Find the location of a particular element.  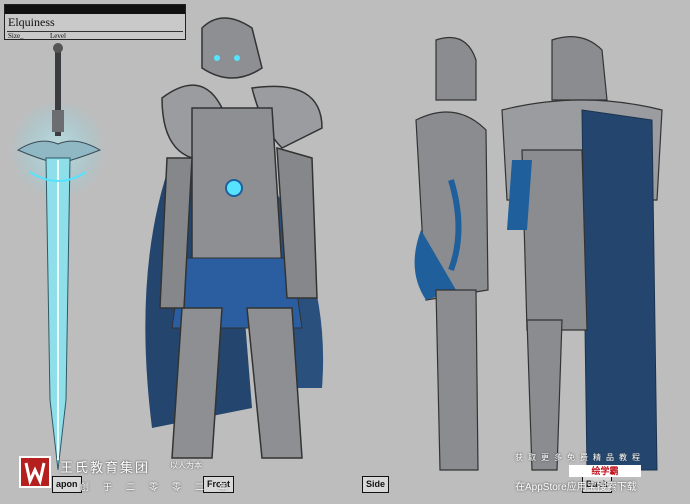

watermark-slogan: 以人为本 is located at coordinates (186, 465).